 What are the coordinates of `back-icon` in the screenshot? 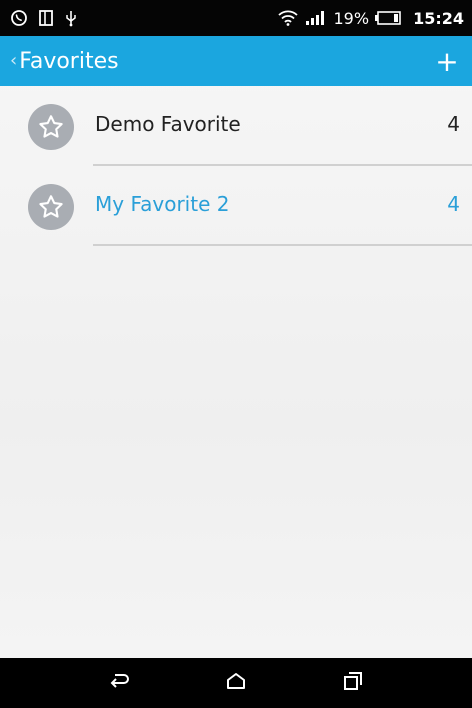 It's located at (119, 683).